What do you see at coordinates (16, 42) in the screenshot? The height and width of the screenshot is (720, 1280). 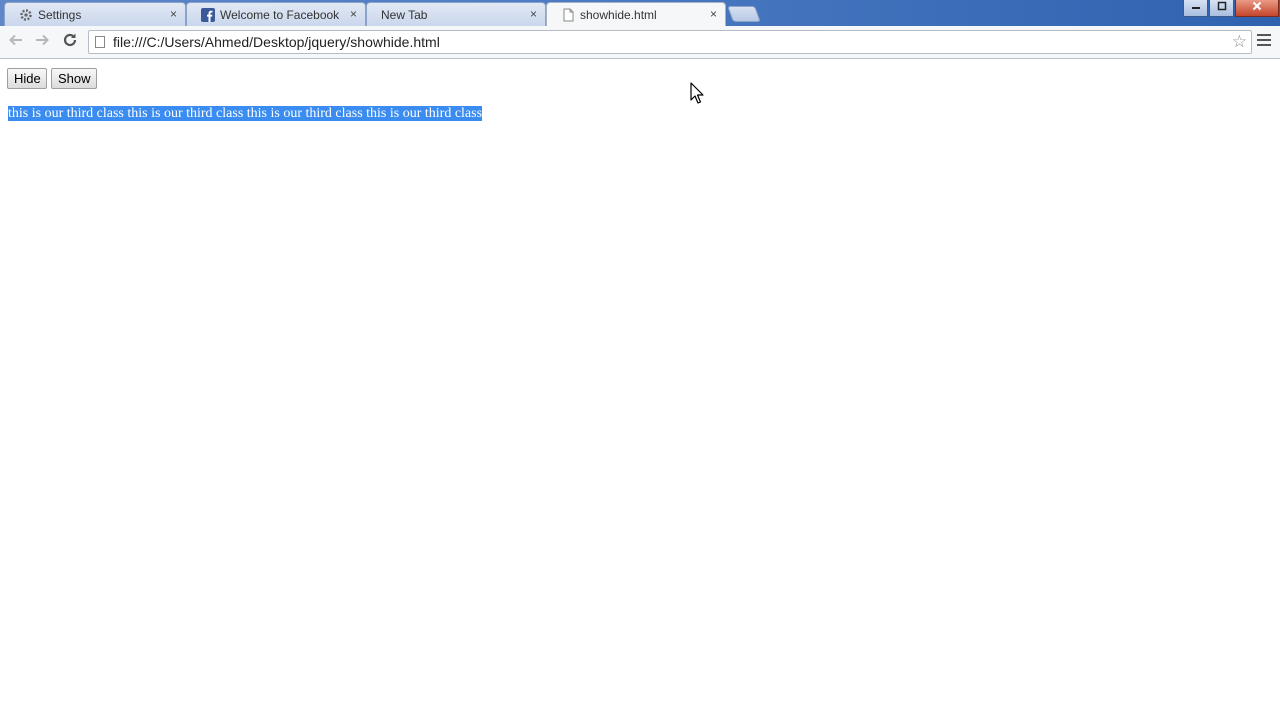 I see `back-arrow-icon` at bounding box center [16, 42].